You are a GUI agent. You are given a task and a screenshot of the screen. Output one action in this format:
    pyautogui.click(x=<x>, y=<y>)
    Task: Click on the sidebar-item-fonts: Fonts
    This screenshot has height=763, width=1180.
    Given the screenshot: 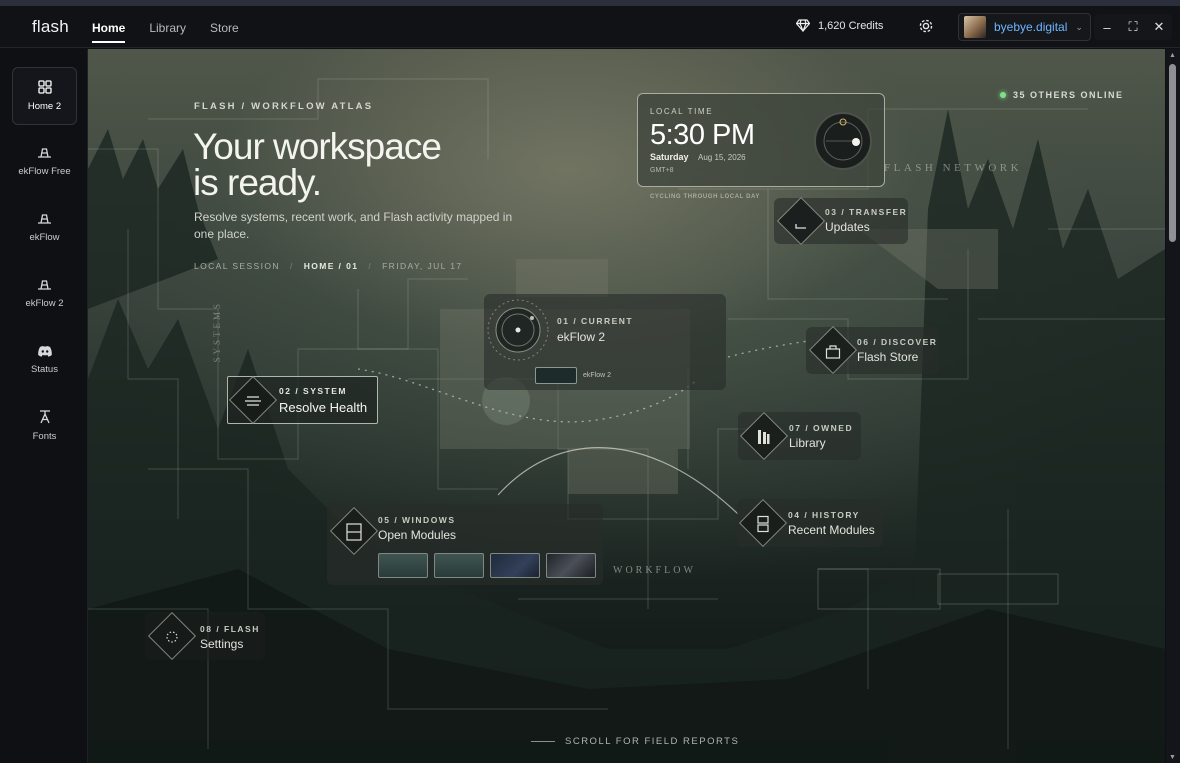 What is the action you would take?
    pyautogui.click(x=44, y=426)
    